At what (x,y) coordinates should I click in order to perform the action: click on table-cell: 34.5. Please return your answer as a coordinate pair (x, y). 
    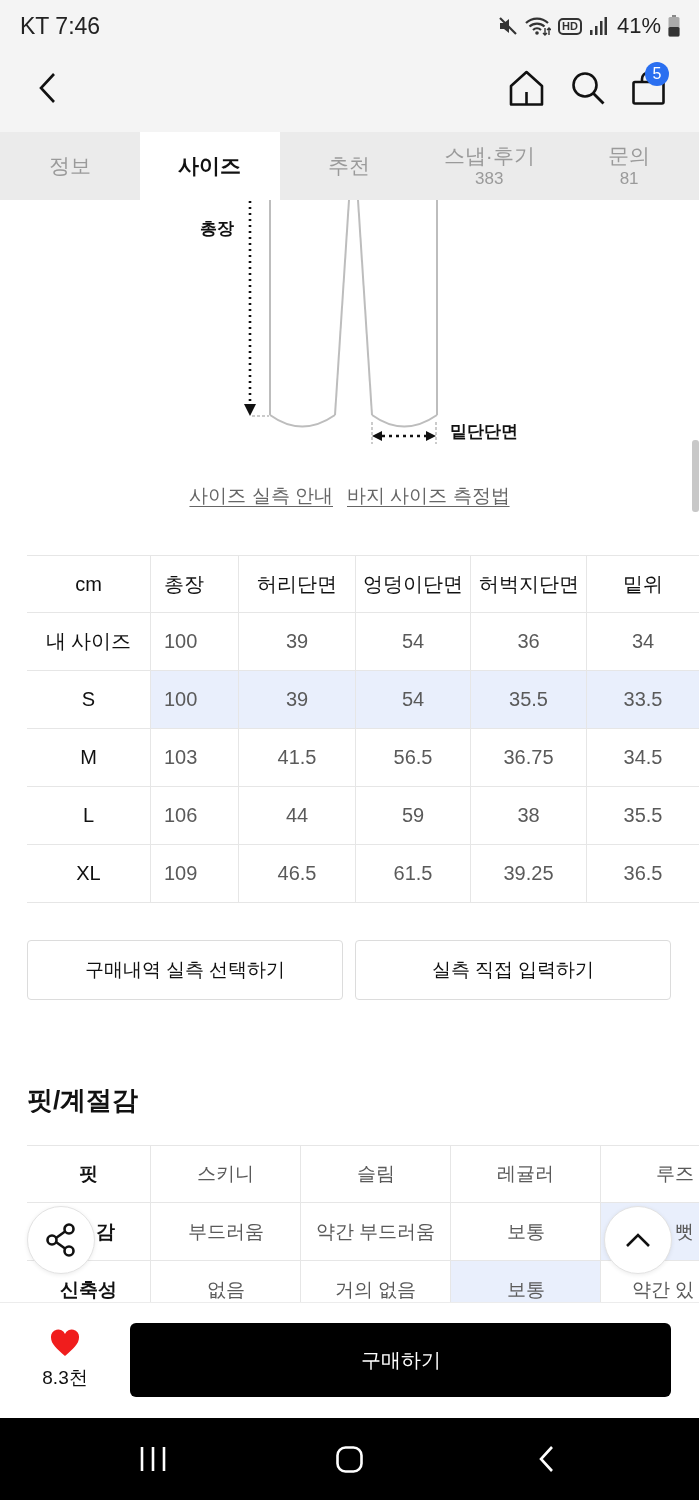
    Looking at the image, I should click on (642, 757).